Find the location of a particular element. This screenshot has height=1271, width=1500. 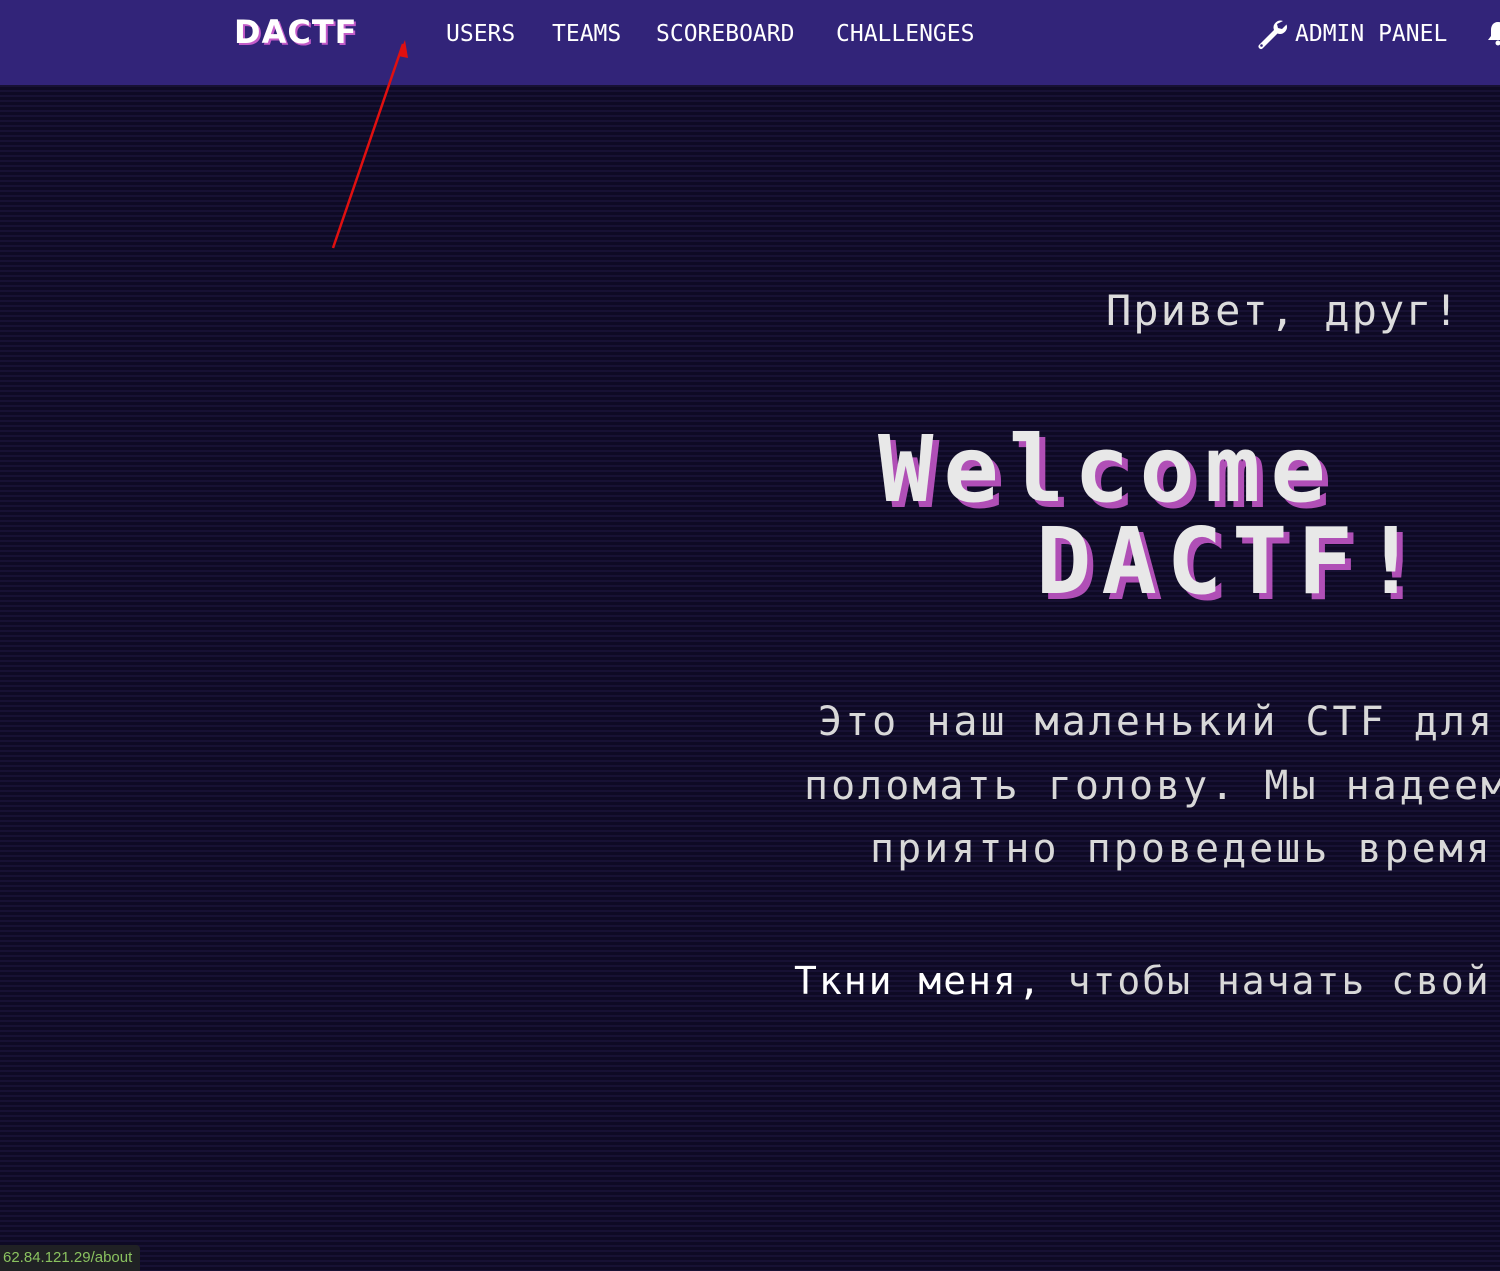

call-to-action: Ткни меня, чтобы начать свой пу is located at coordinates (1147, 981).